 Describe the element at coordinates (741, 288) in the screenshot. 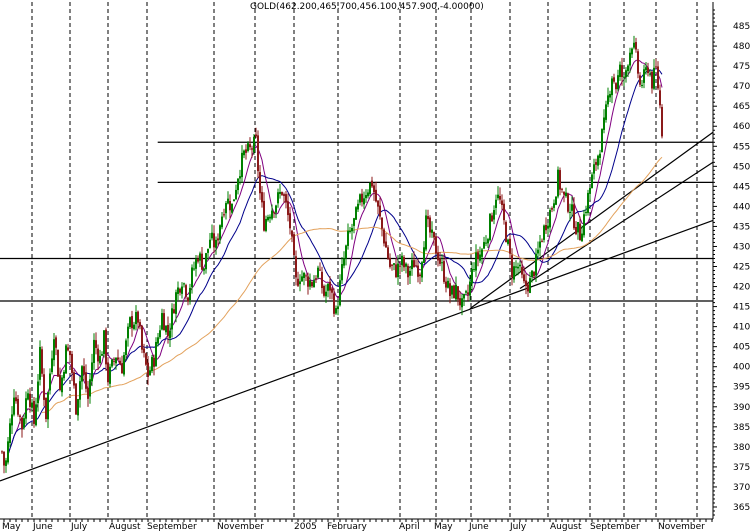

I see `y-tick-label: 420` at that location.